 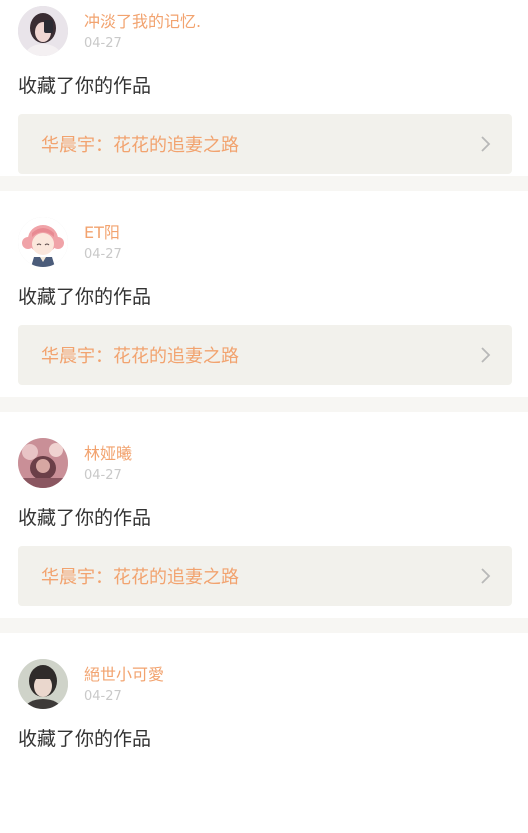 What do you see at coordinates (265, 682) in the screenshot?
I see `notification-header: 絕世小可愛 04-27` at bounding box center [265, 682].